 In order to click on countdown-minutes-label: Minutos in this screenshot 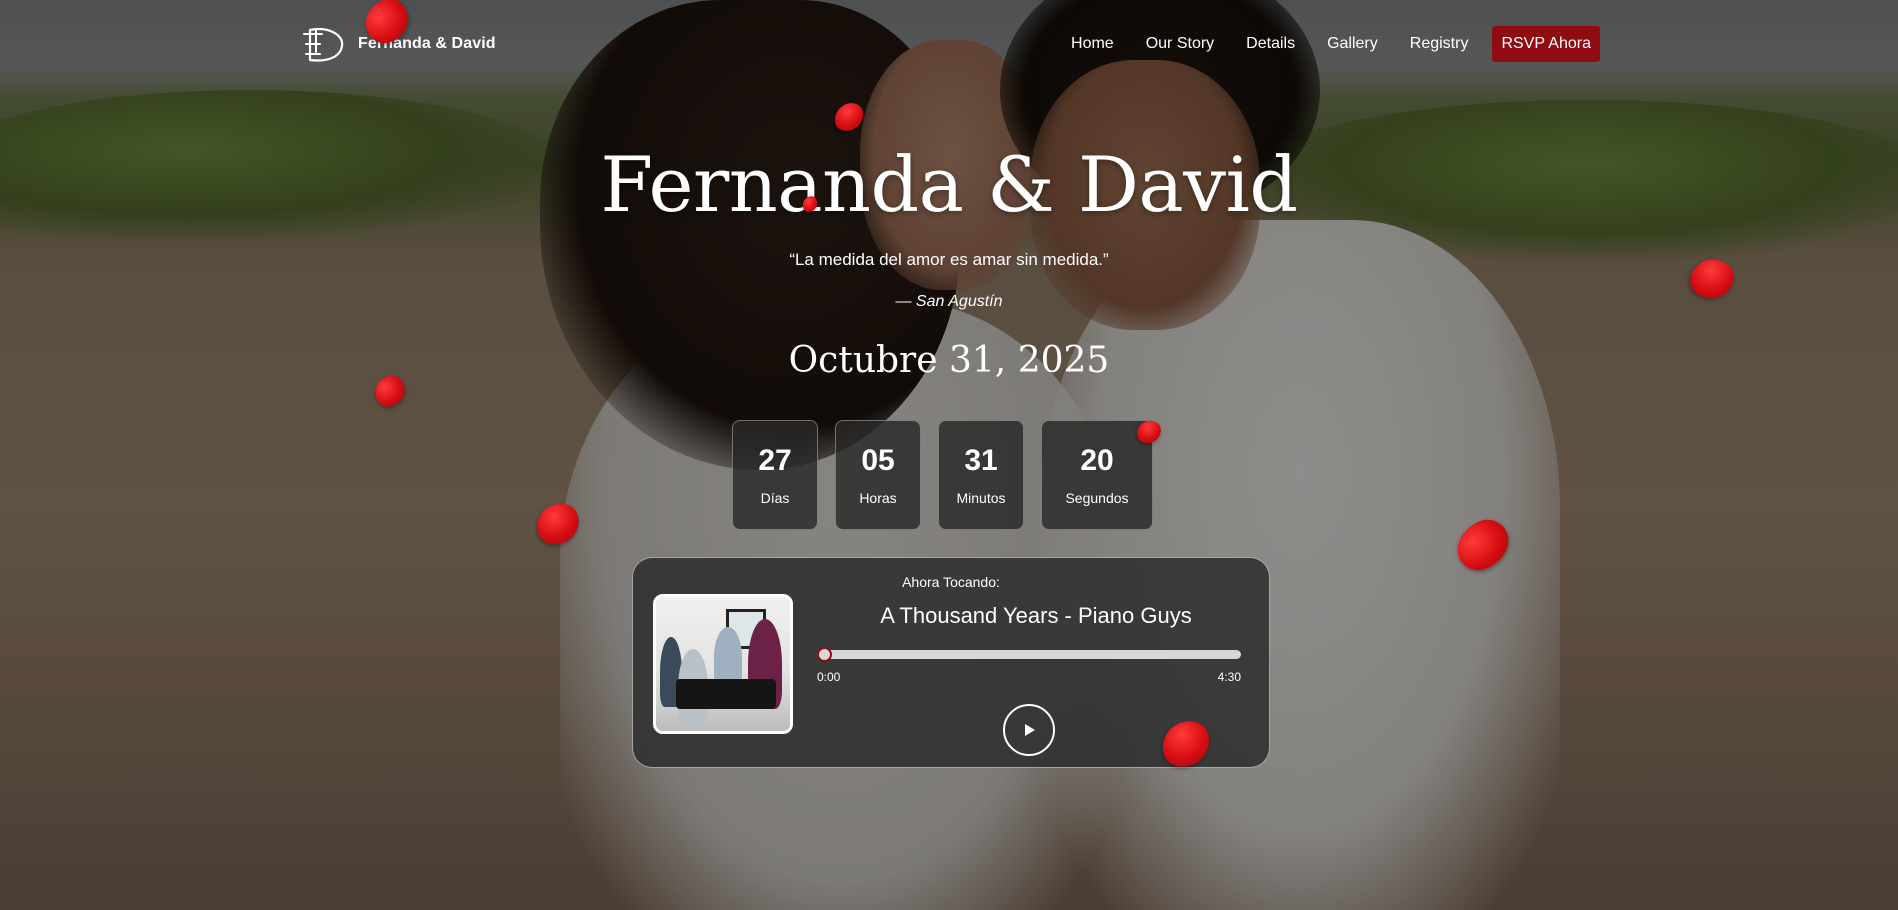, I will do `click(981, 498)`.